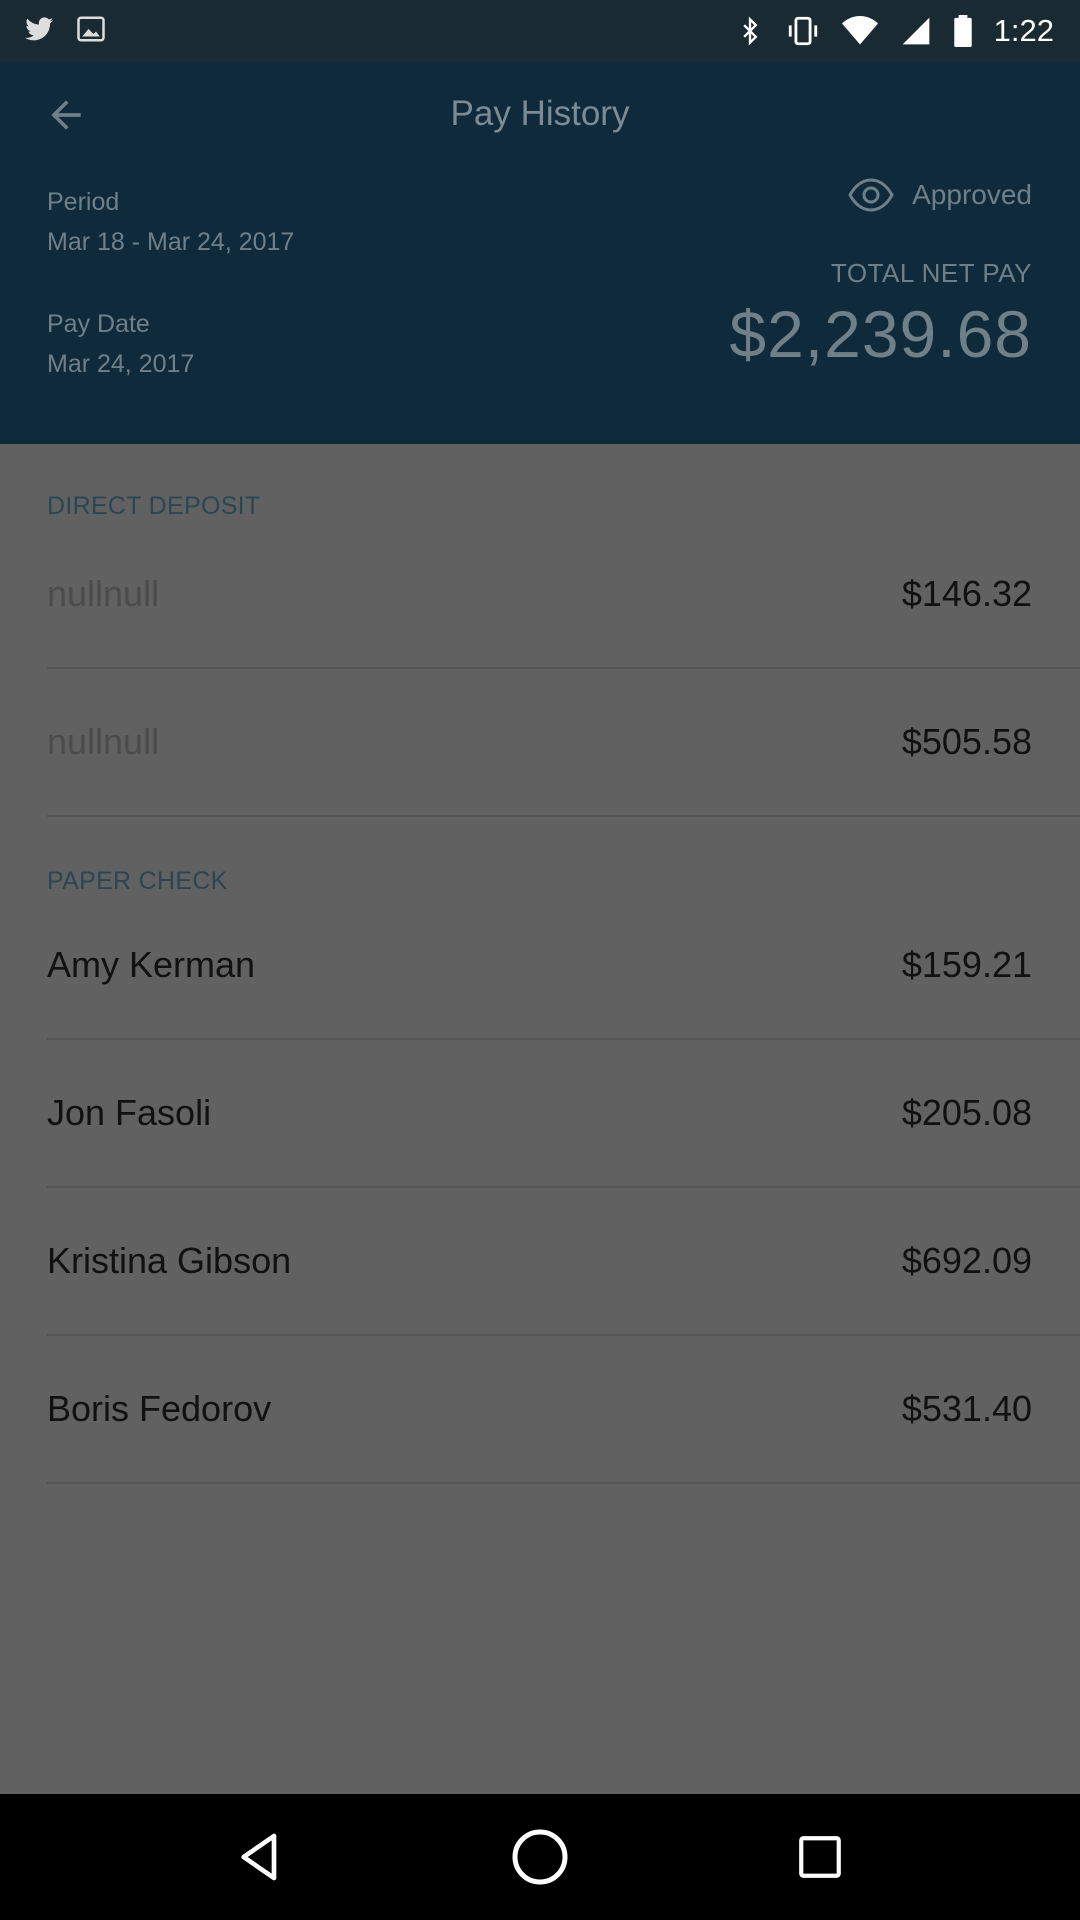 This screenshot has height=1920, width=1080. Describe the element at coordinates (563, 743) in the screenshot. I see `list-item: nullnull $505.58` at that location.